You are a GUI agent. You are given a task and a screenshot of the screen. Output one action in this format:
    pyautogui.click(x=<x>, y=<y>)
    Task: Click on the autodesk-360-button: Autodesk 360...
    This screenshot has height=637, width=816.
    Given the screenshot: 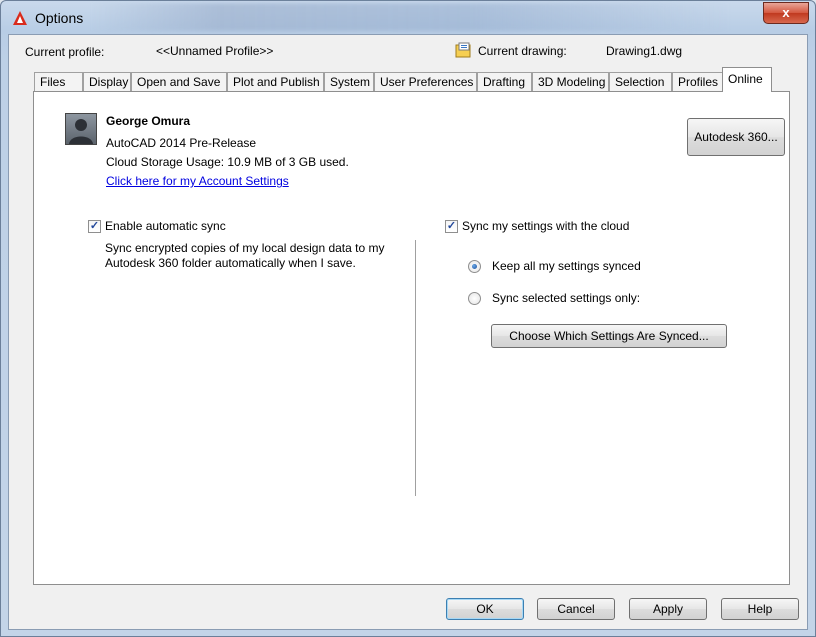 What is the action you would take?
    pyautogui.click(x=736, y=137)
    